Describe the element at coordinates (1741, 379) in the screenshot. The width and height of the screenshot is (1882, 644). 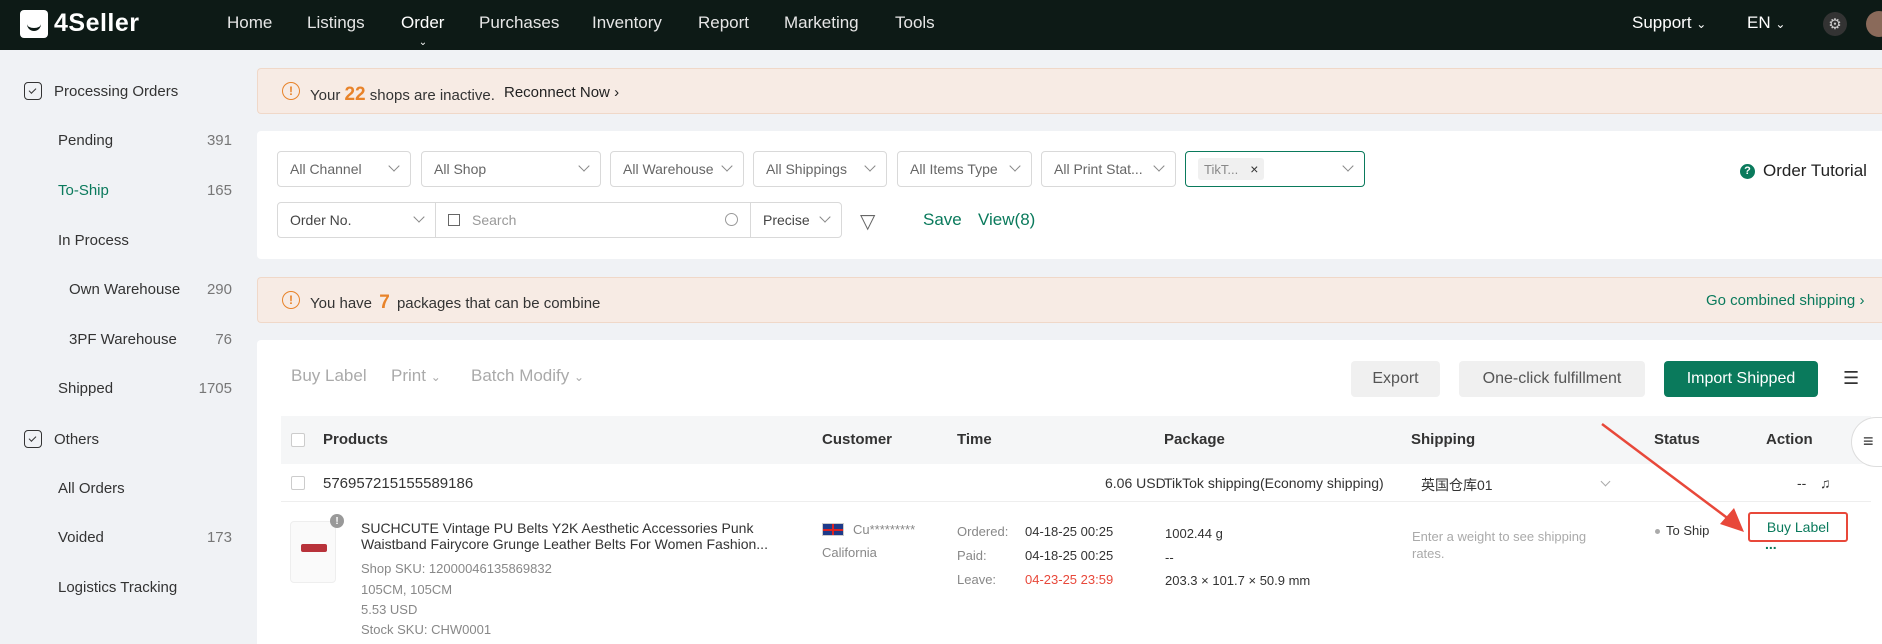
I see `import-shipped-button: Import Shipped` at that location.